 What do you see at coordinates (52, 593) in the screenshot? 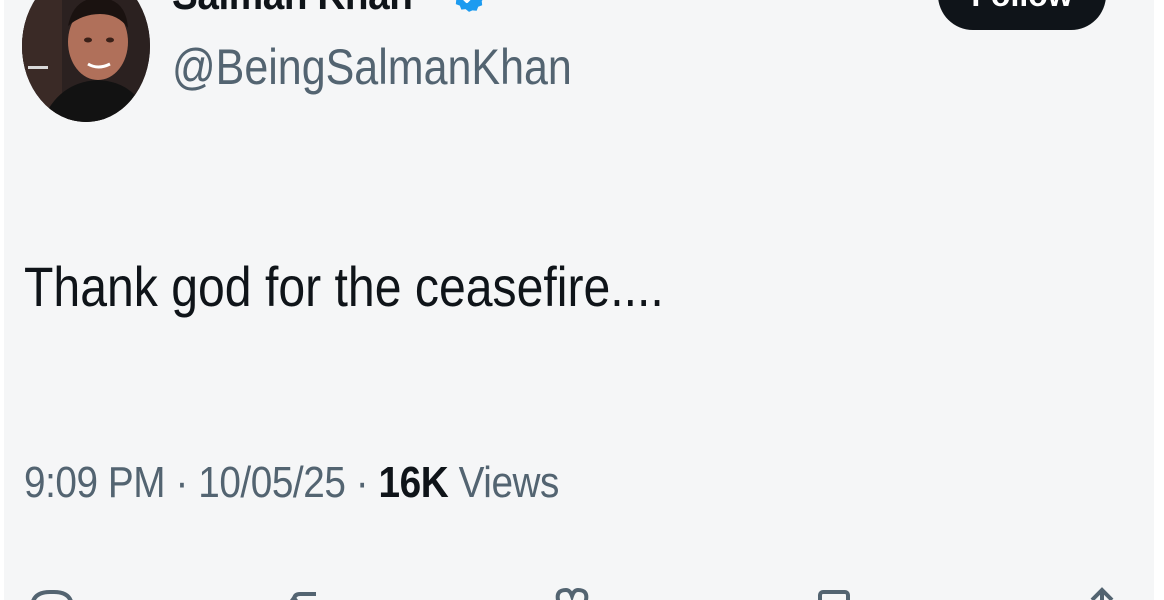
I see `reply-icon` at bounding box center [52, 593].